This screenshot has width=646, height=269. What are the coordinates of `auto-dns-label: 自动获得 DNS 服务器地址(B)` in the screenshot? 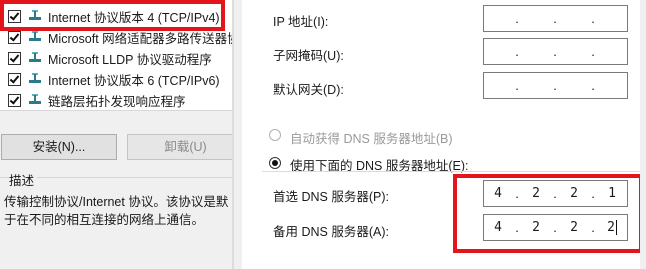 It's located at (371, 139).